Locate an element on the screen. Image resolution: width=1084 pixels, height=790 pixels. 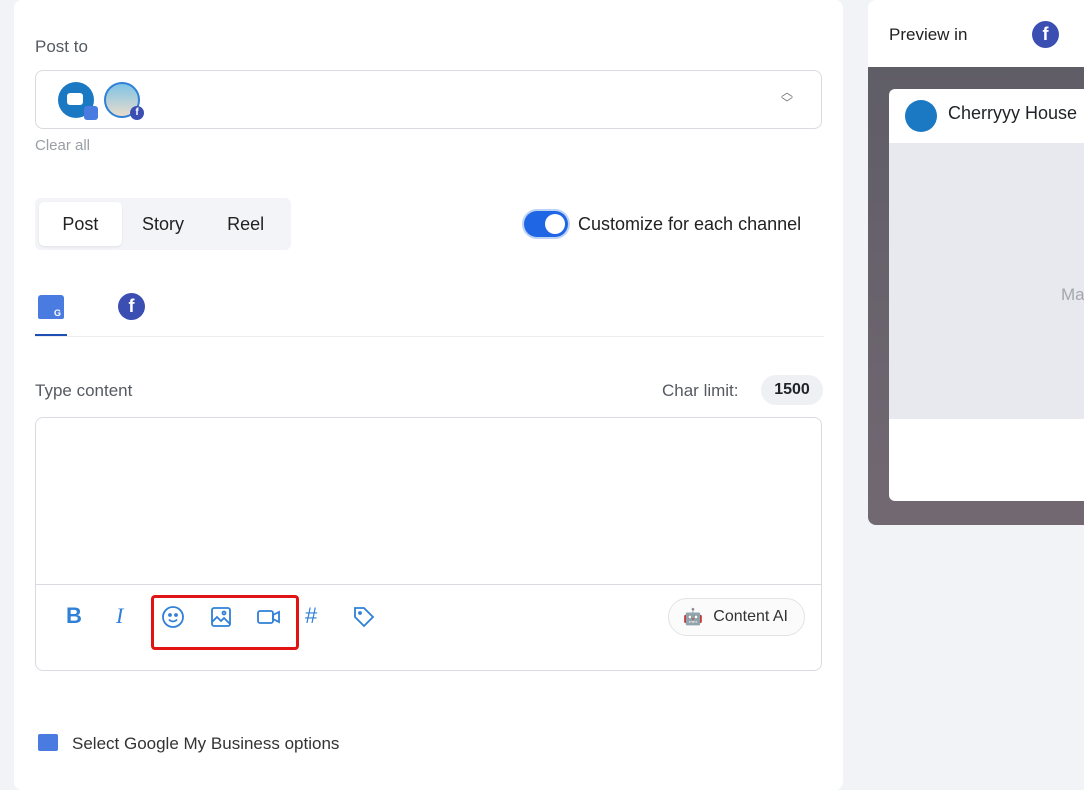
post-to-label: Post to is located at coordinates (61, 46).